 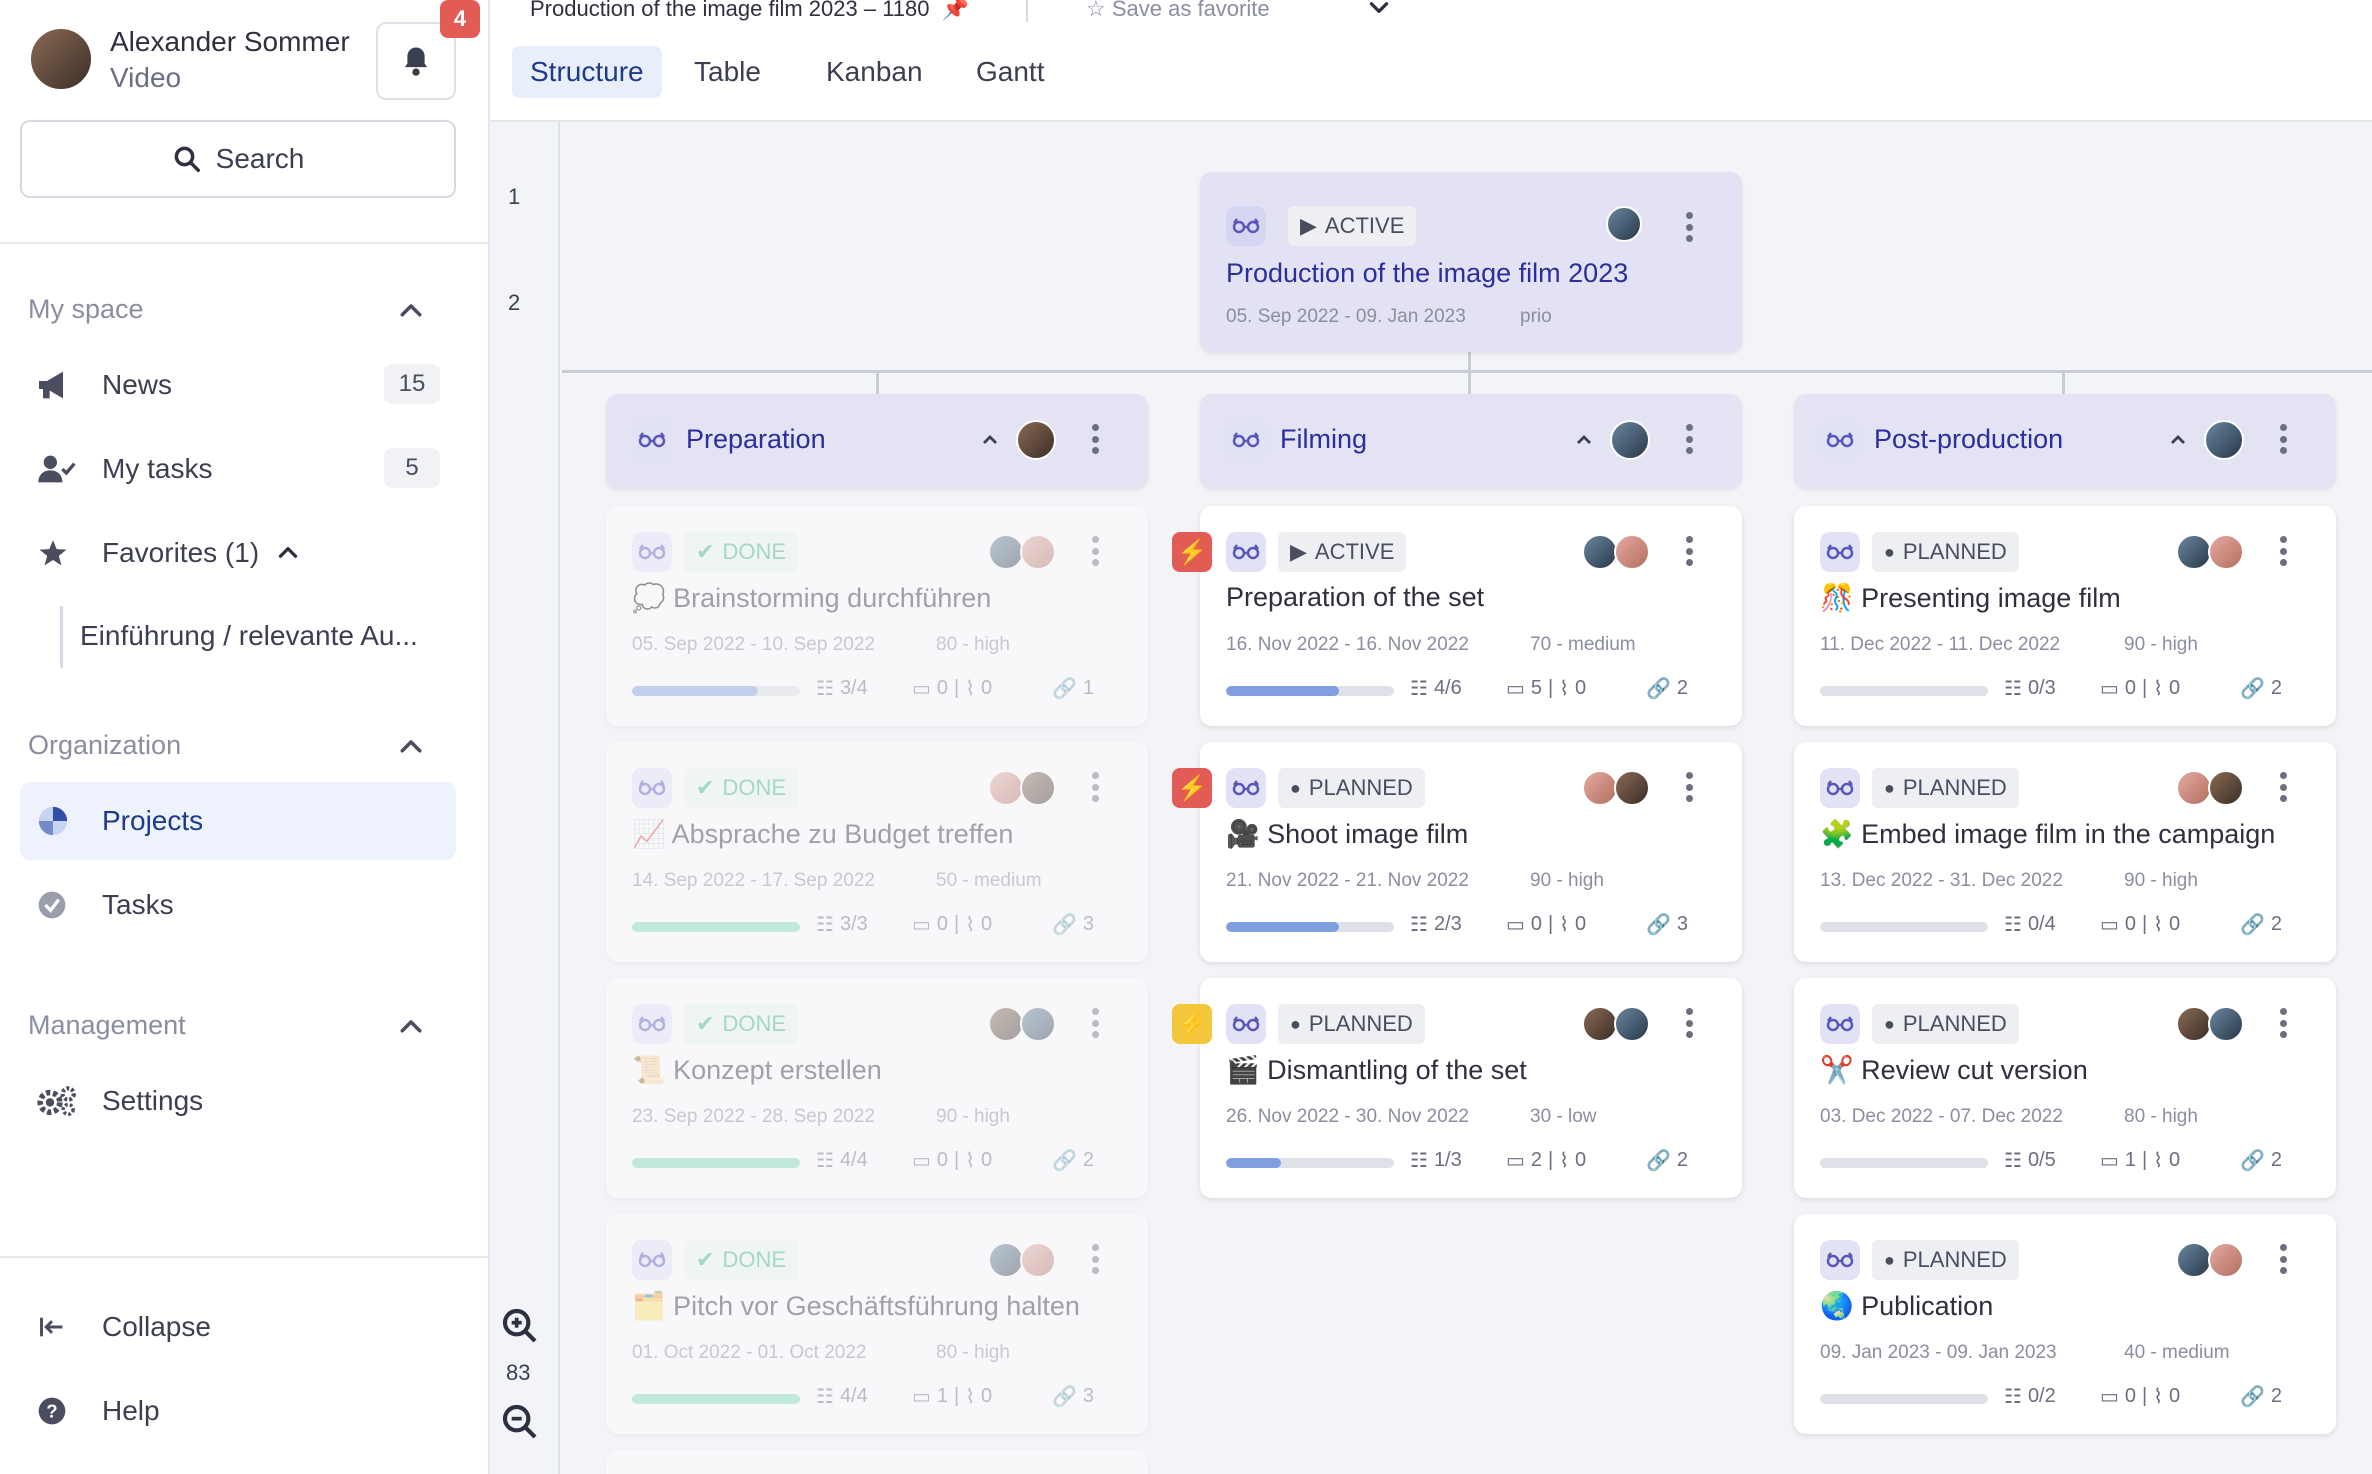 What do you see at coordinates (587, 72) in the screenshot?
I see `tab-structure: Structure` at bounding box center [587, 72].